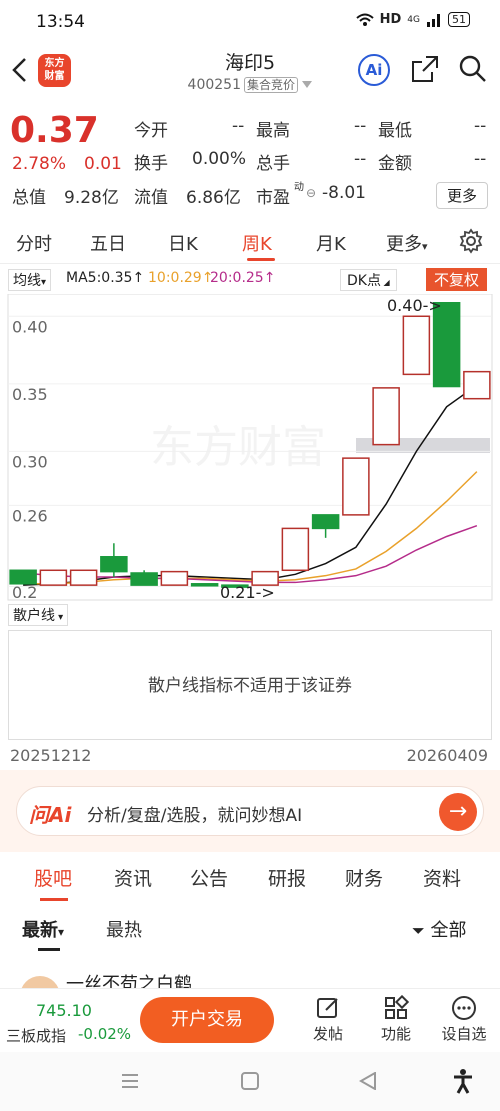  What do you see at coordinates (124, 929) in the screenshot?
I see `sort-hottest: 最热` at bounding box center [124, 929].